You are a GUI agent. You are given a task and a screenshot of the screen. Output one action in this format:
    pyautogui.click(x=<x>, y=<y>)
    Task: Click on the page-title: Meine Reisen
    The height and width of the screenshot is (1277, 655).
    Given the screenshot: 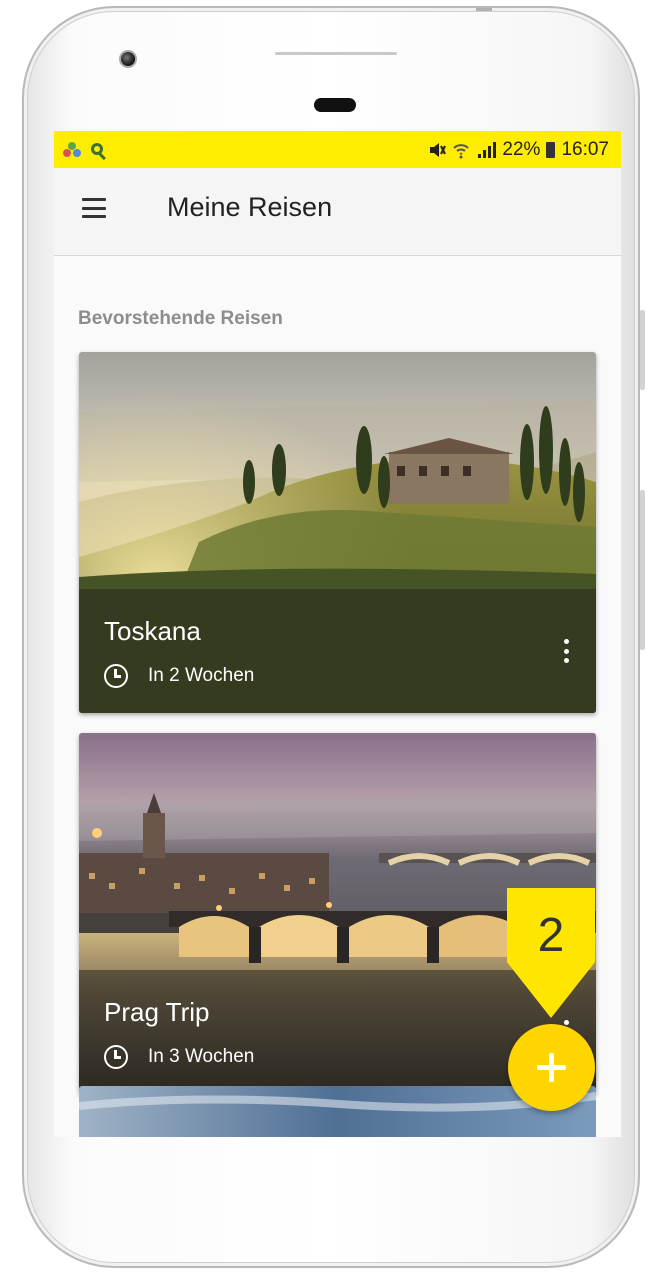 What is the action you would take?
    pyautogui.click(x=250, y=207)
    